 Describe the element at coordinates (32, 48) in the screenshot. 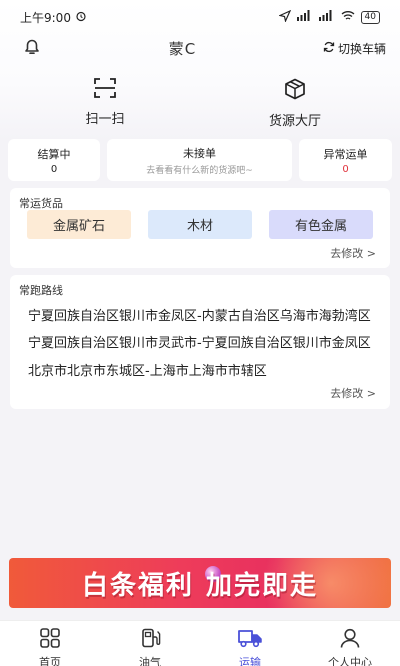

I see `bell-icon` at that location.